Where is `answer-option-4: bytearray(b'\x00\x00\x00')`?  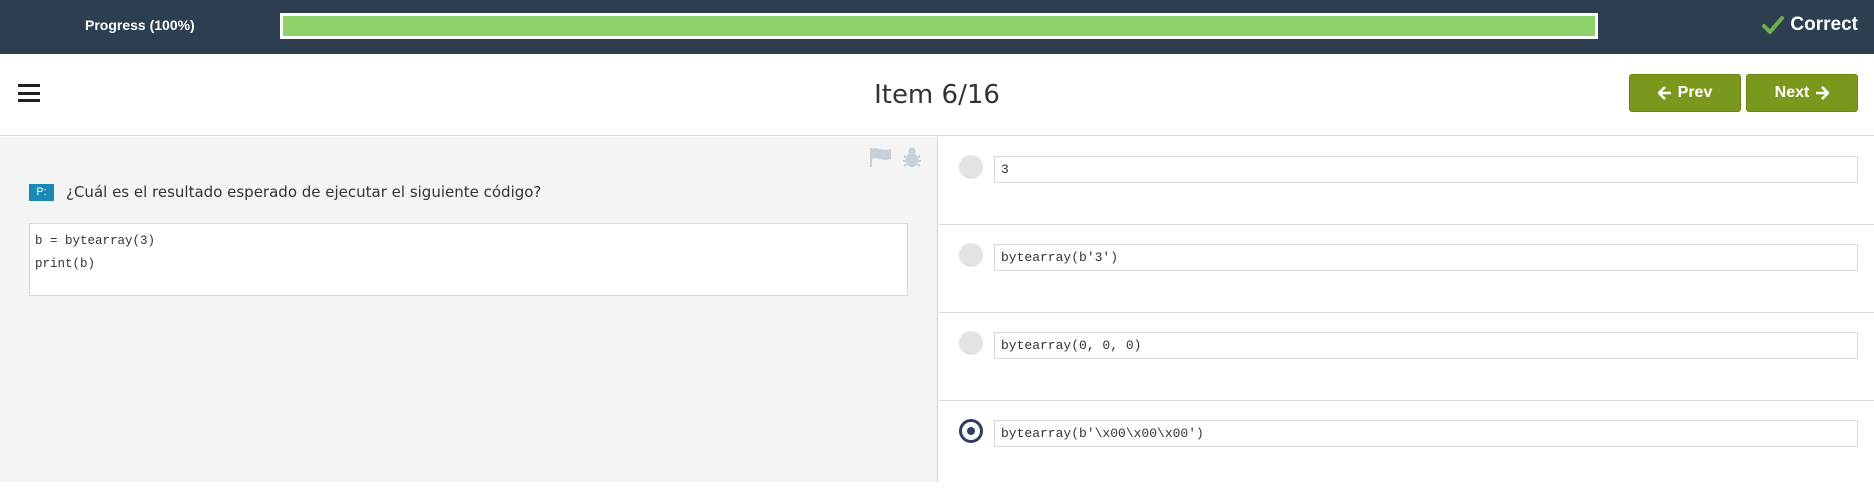 answer-option-4: bytearray(b'\x00\x00\x00') is located at coordinates (1406, 445).